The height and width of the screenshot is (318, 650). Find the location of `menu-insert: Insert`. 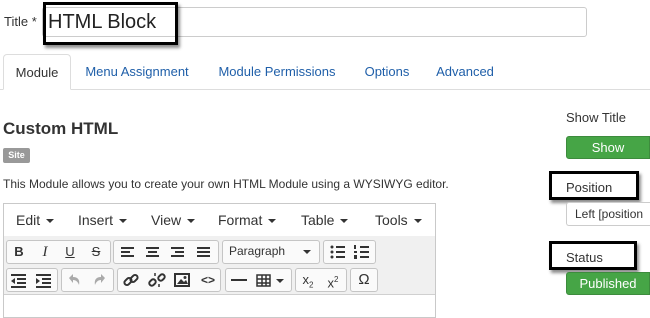

menu-insert: Insert is located at coordinates (103, 220).